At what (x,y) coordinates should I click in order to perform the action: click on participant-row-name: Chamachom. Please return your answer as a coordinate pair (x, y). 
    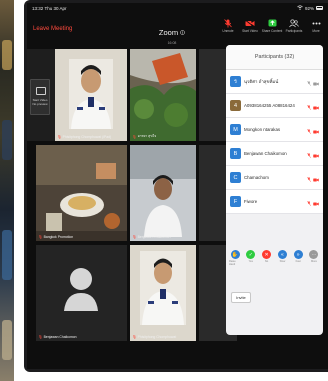
    Looking at the image, I should click on (256, 177).